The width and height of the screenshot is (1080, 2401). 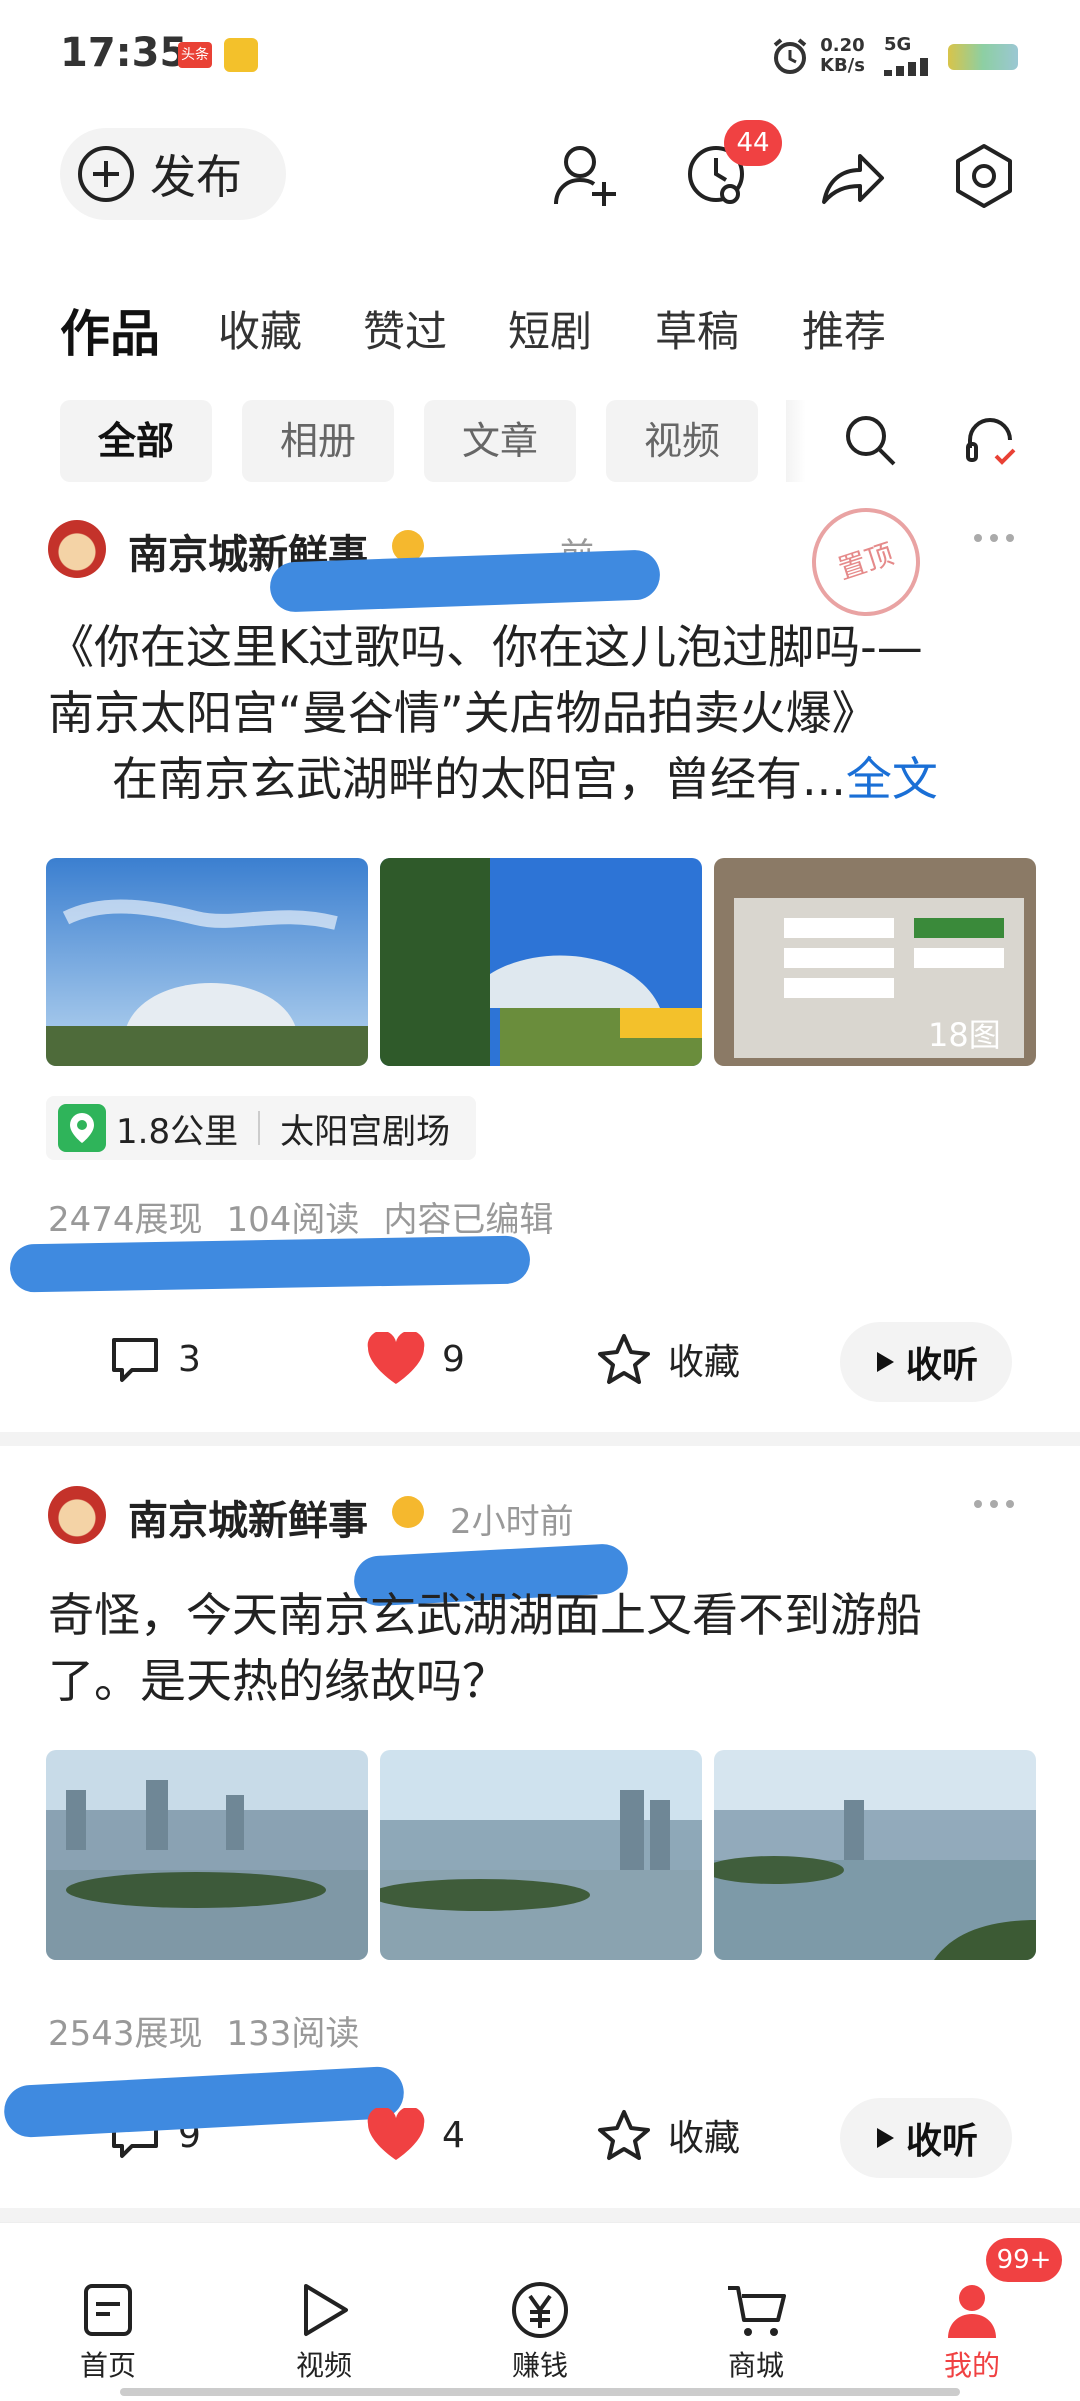 What do you see at coordinates (892, 779) in the screenshot?
I see `full-text-link: 全文` at bounding box center [892, 779].